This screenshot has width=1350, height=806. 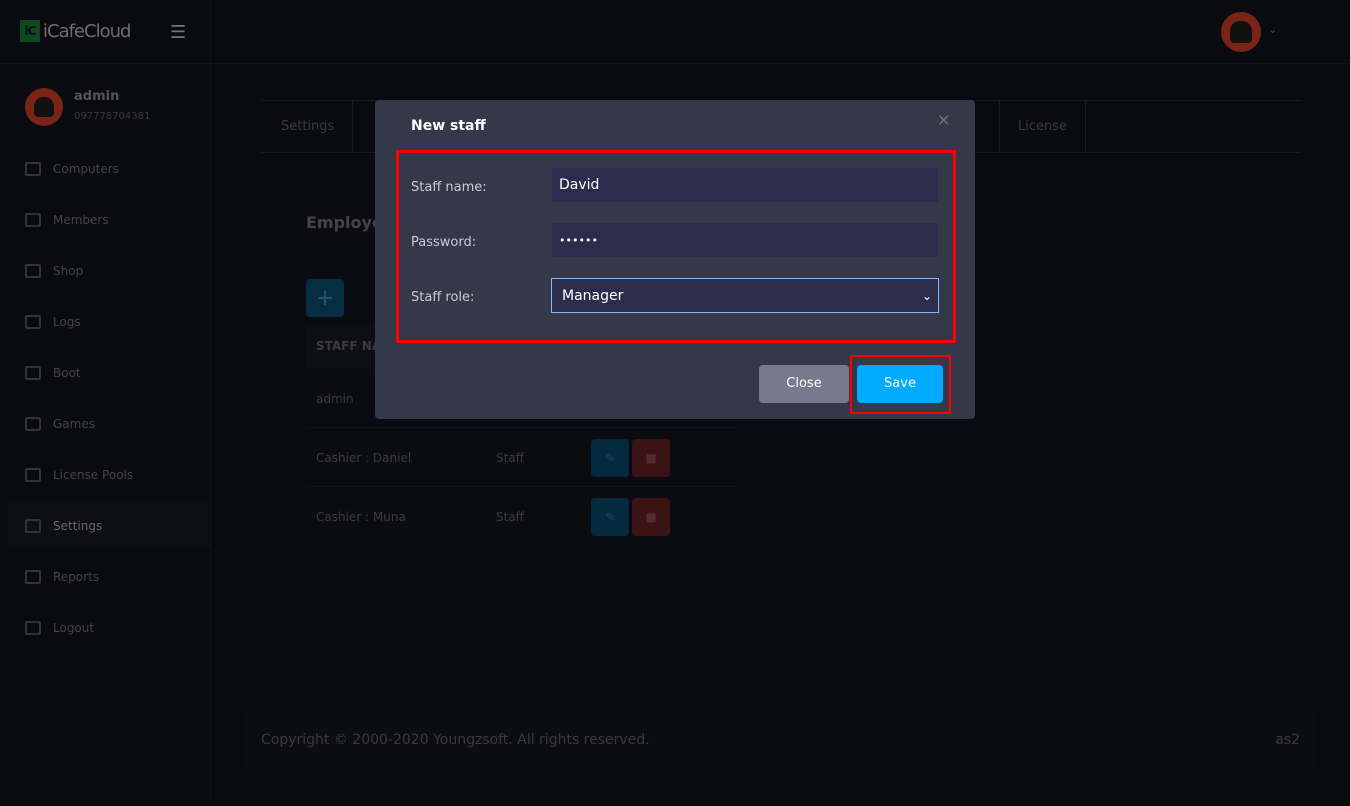 What do you see at coordinates (33, 220) in the screenshot?
I see `users-icon` at bounding box center [33, 220].